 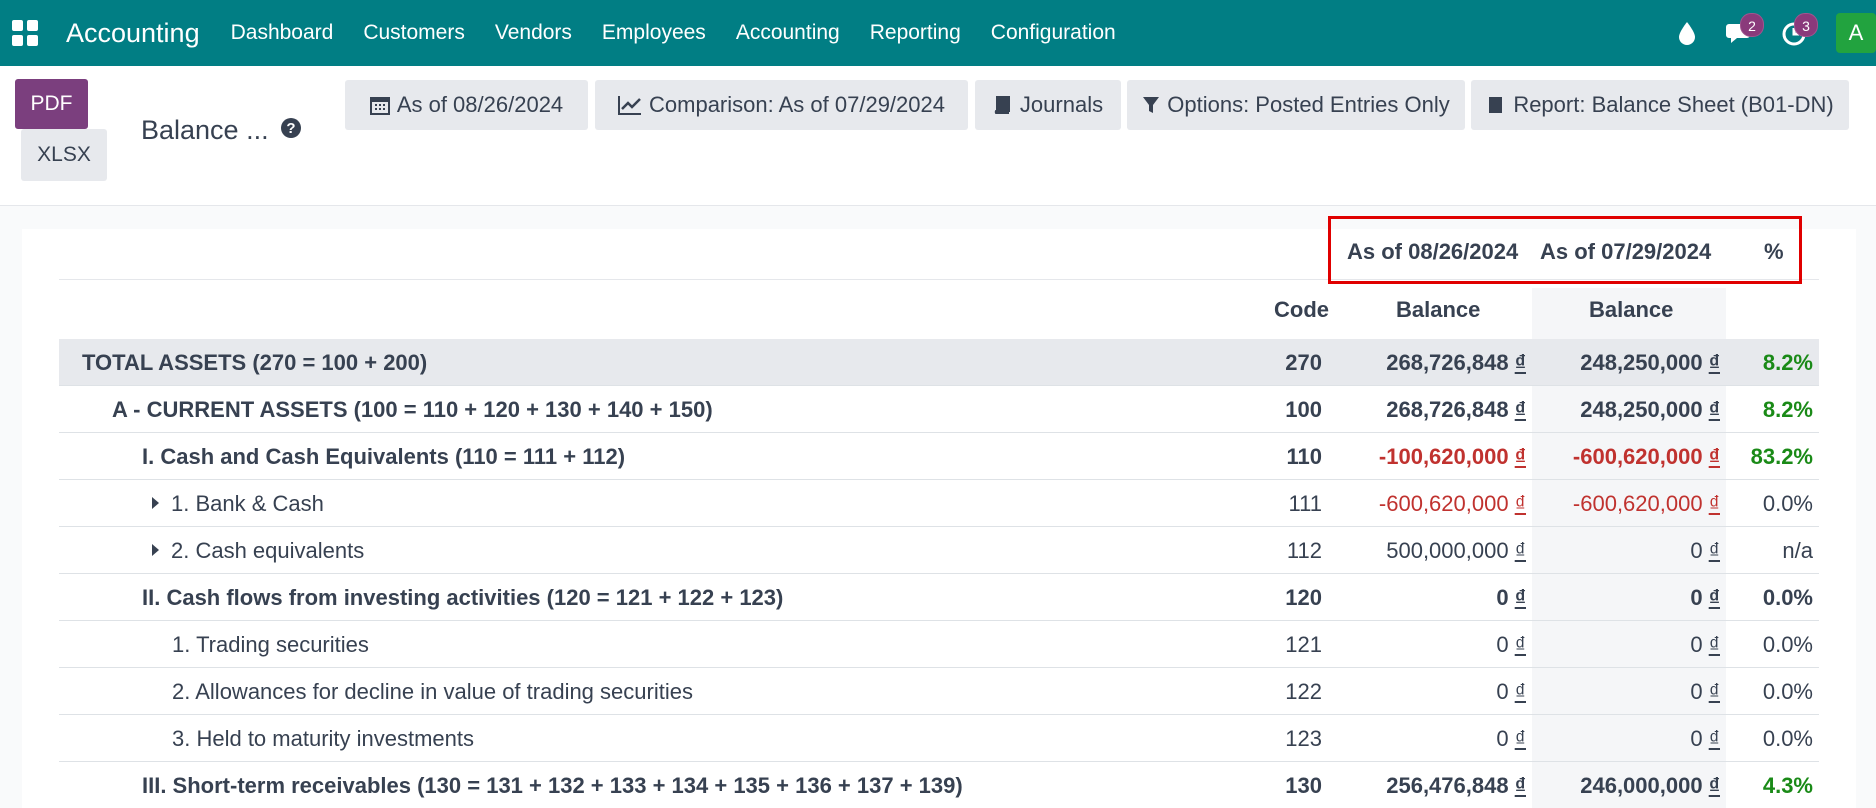 I want to click on report-select-label: Report: Balance Sheet (B01-DN), so click(x=1673, y=104).